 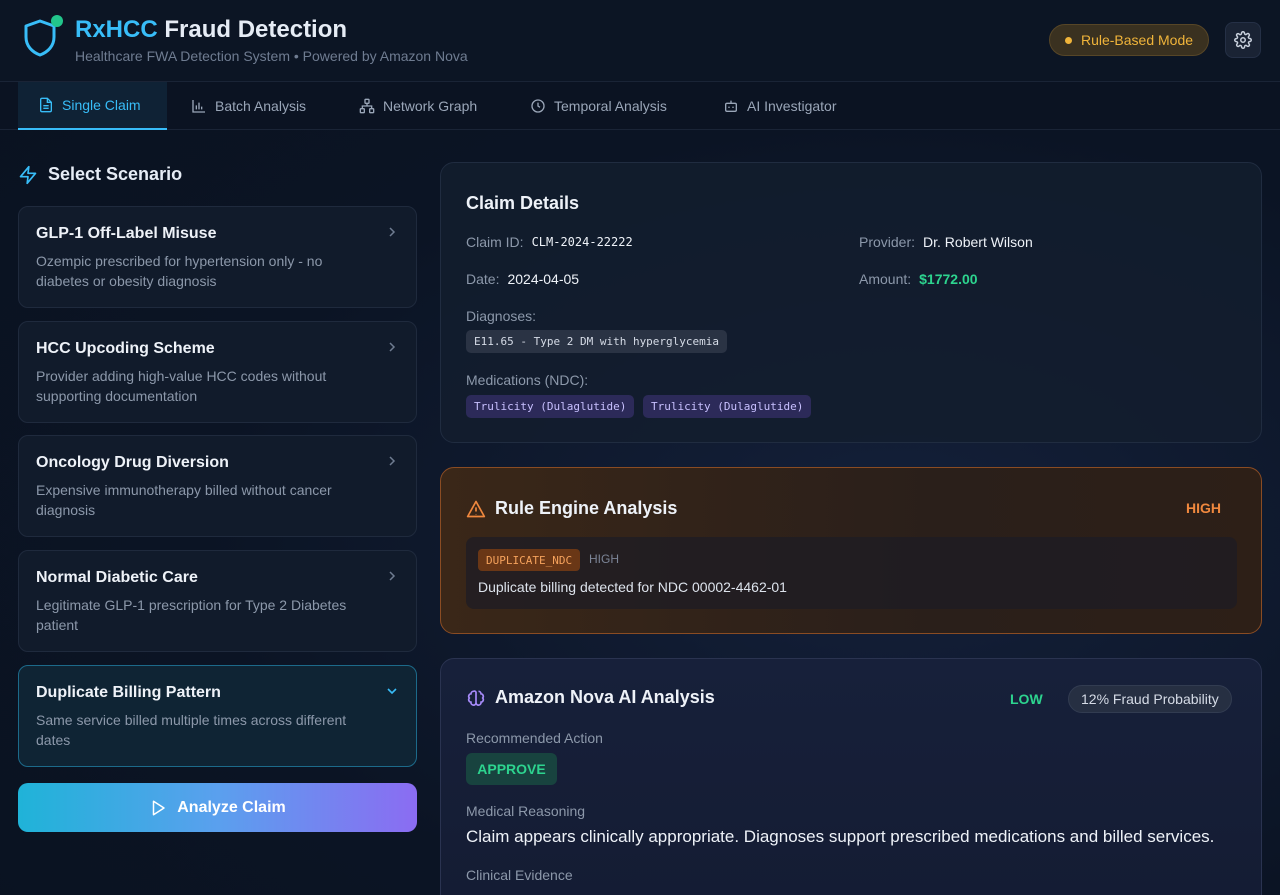 I want to click on diagnoses-label: Diagnoses:, so click(x=501, y=316).